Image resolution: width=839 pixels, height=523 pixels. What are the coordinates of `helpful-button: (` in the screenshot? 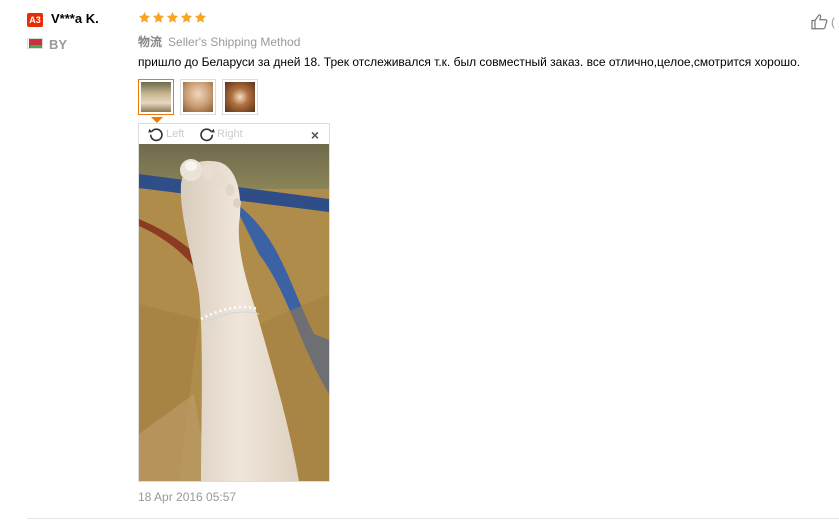 It's located at (822, 22).